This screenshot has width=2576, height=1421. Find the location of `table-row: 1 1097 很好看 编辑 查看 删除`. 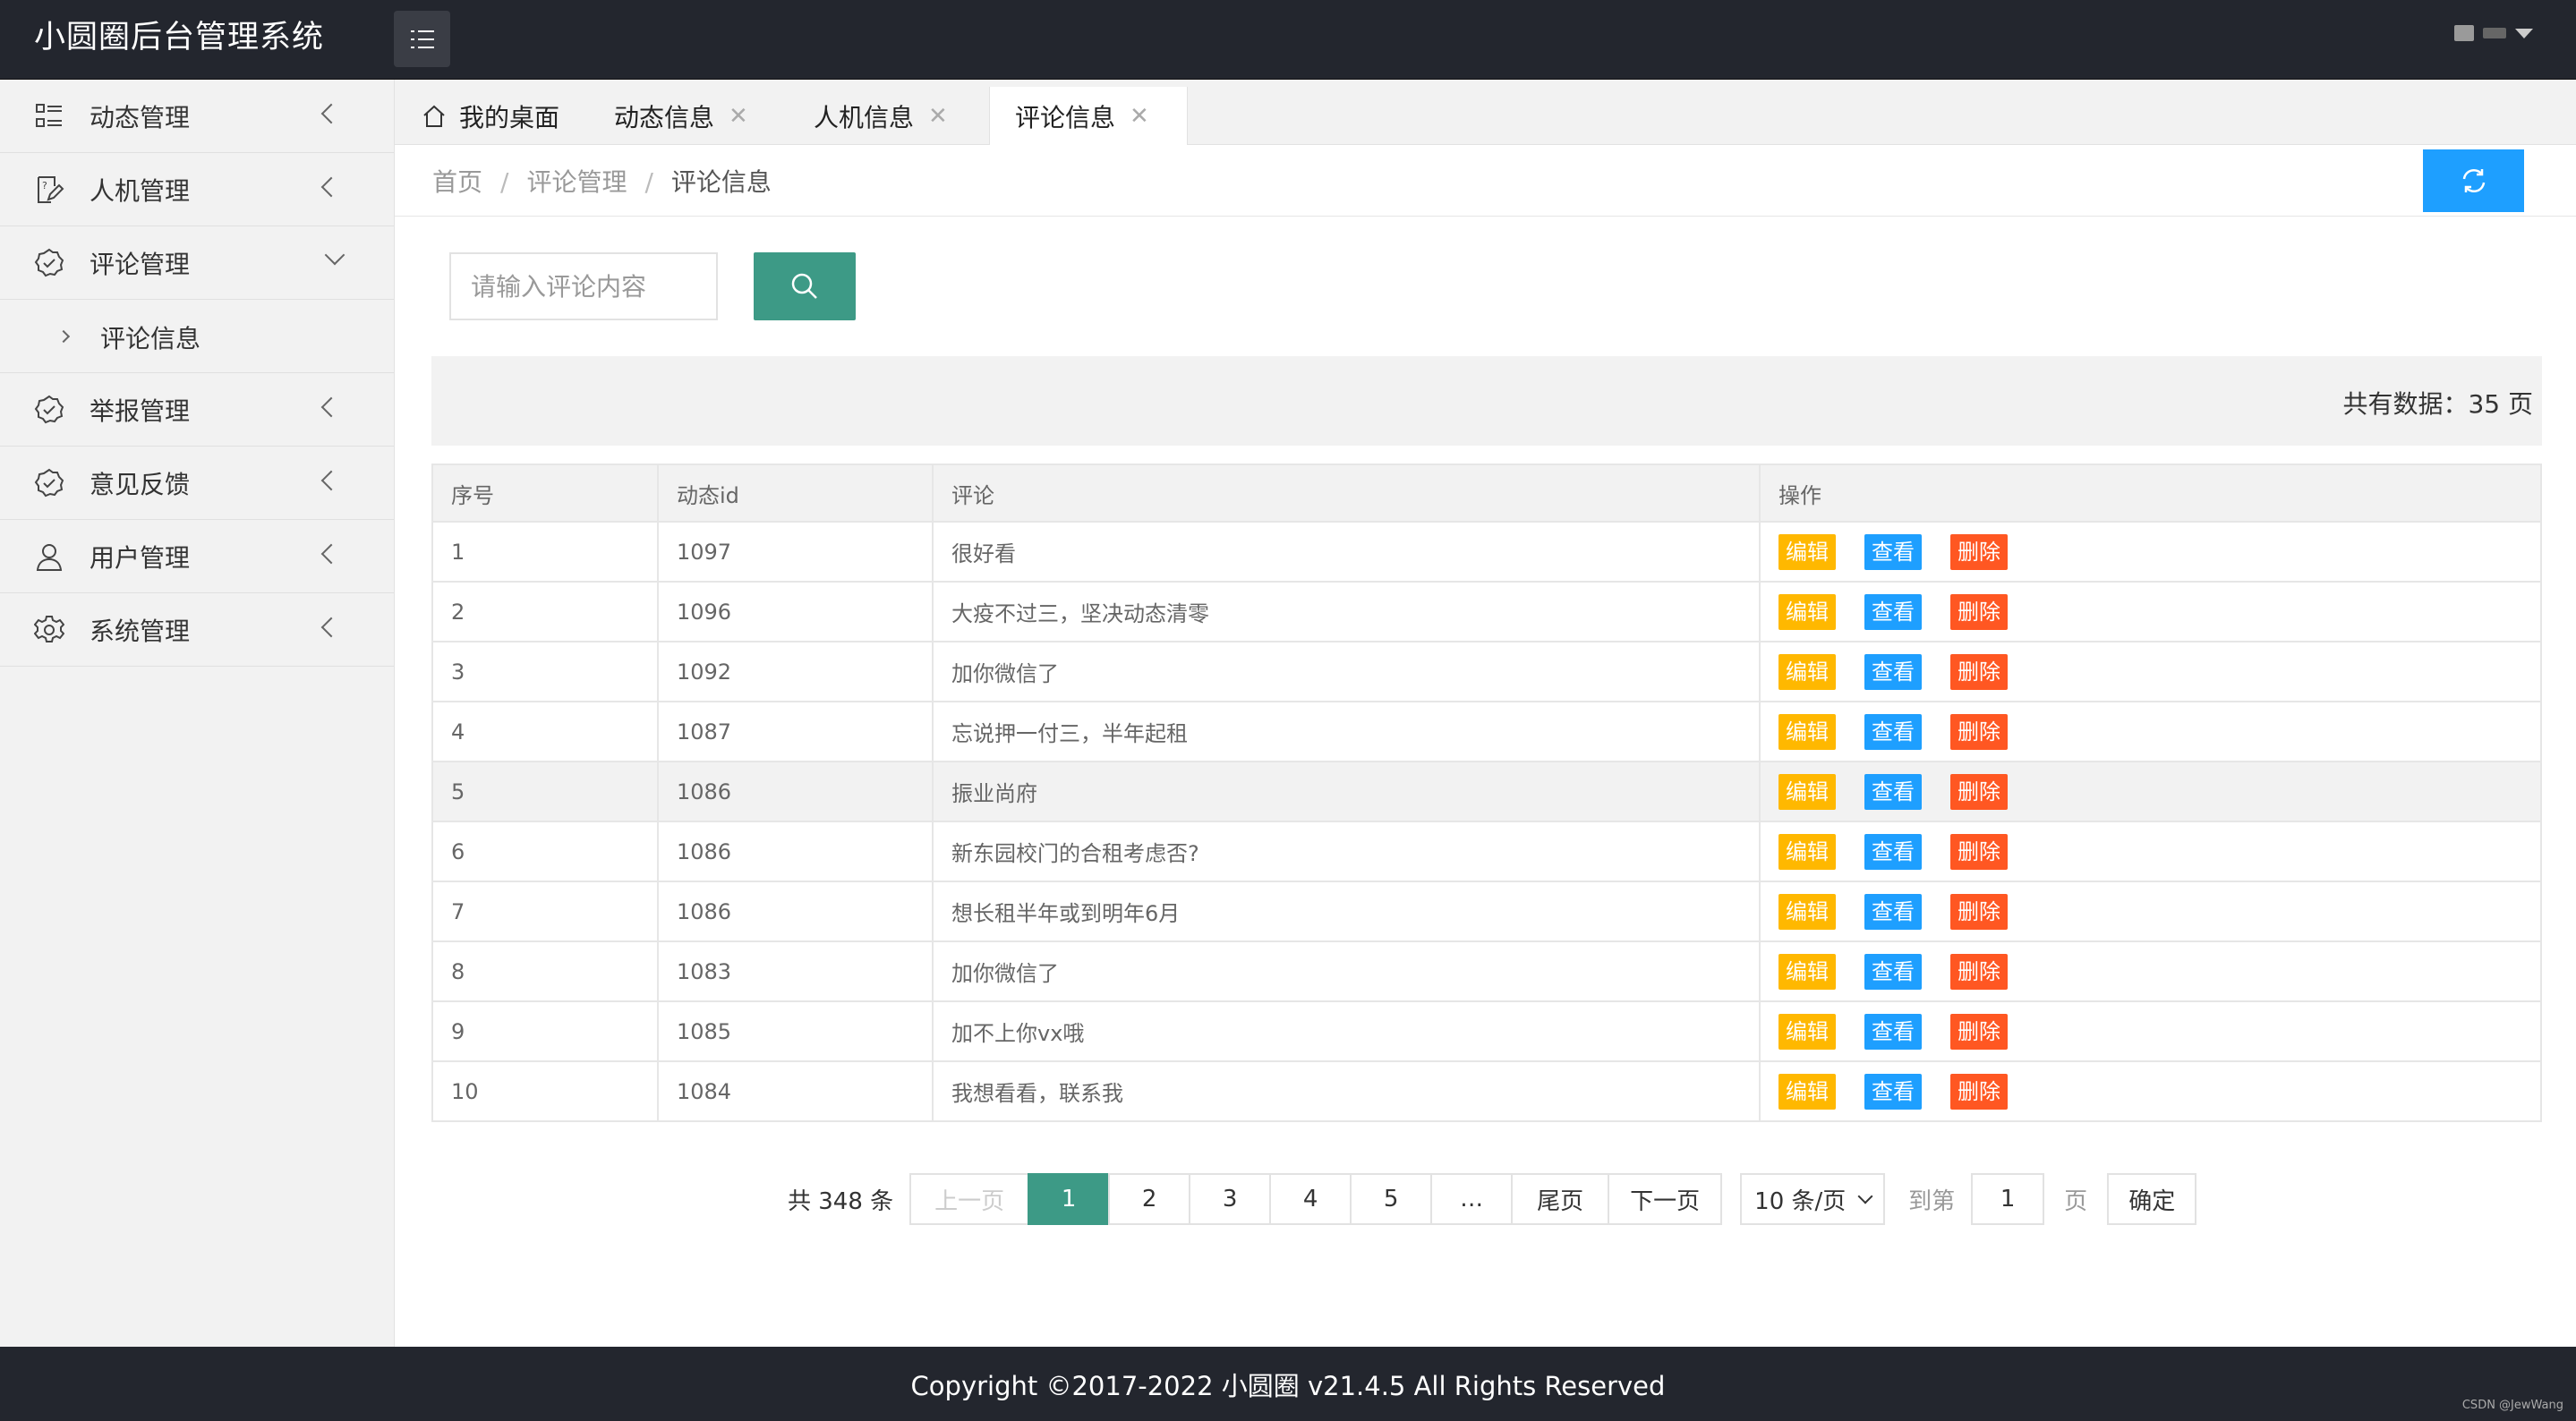

table-row: 1 1097 很好看 编辑 查看 删除 is located at coordinates (1486, 552).